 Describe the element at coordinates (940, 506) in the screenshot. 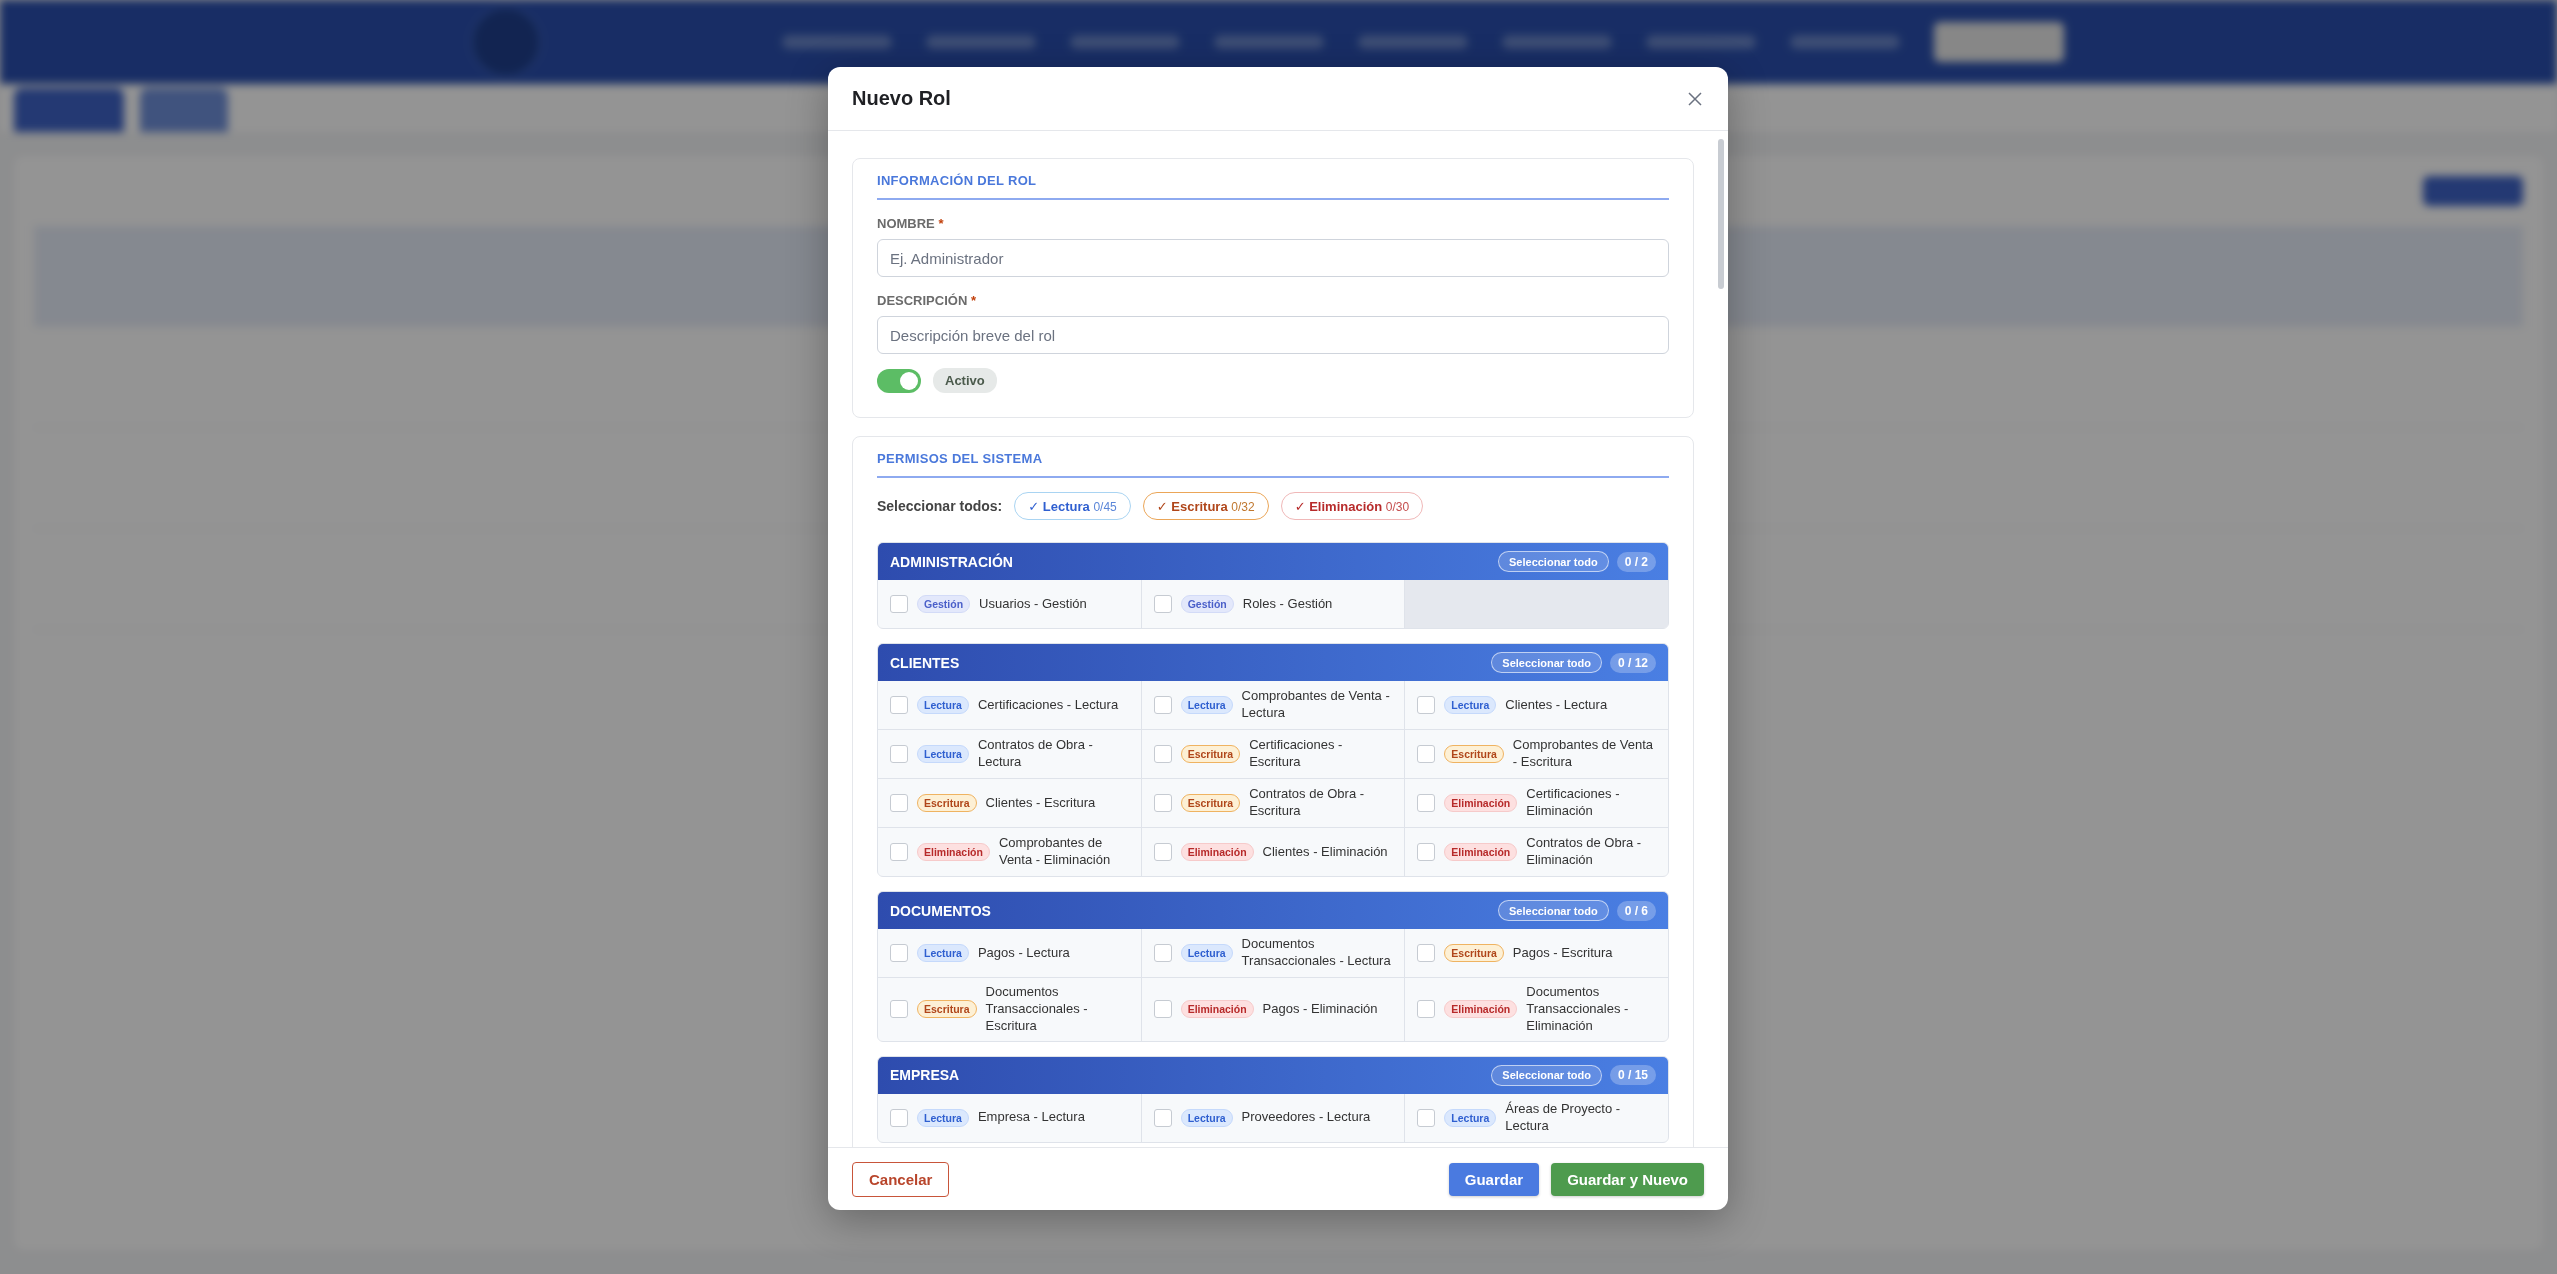

I see `select-all-label: Seleccionar todos:` at that location.